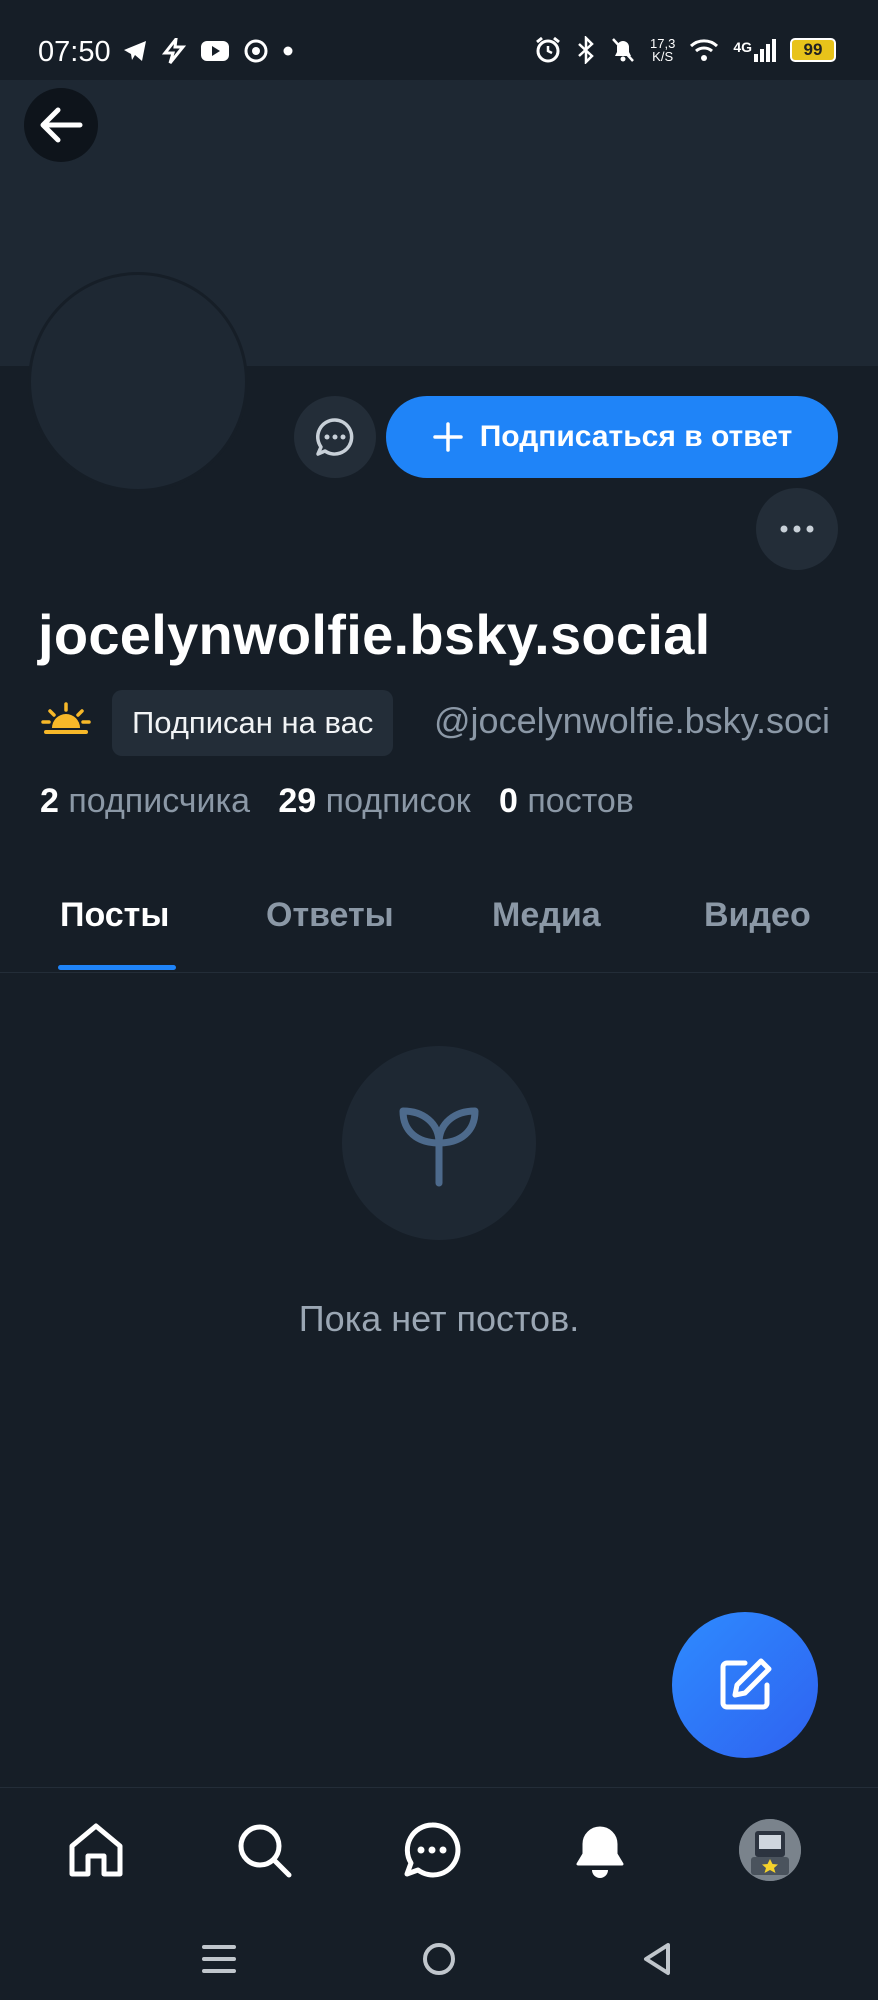 The height and width of the screenshot is (2000, 878). Describe the element at coordinates (548, 49) in the screenshot. I see `alarm-icon` at that location.